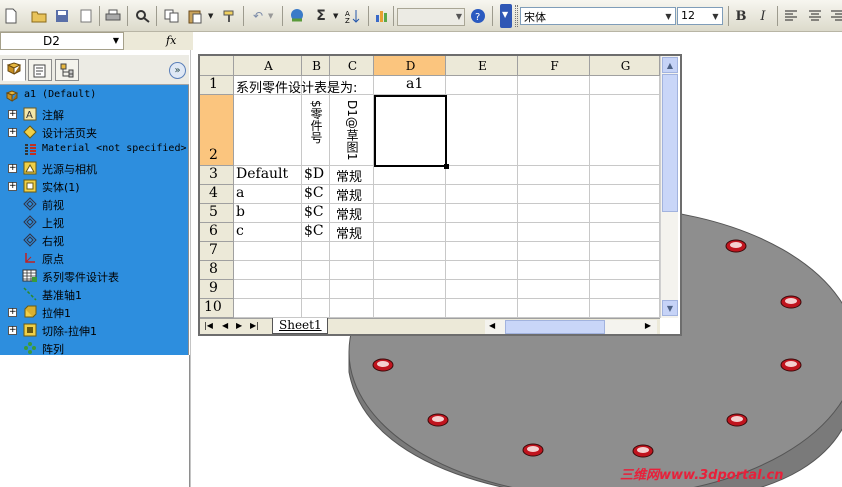  Describe the element at coordinates (239, 325) in the screenshot. I see `next-sheet-icon: ▶` at that location.